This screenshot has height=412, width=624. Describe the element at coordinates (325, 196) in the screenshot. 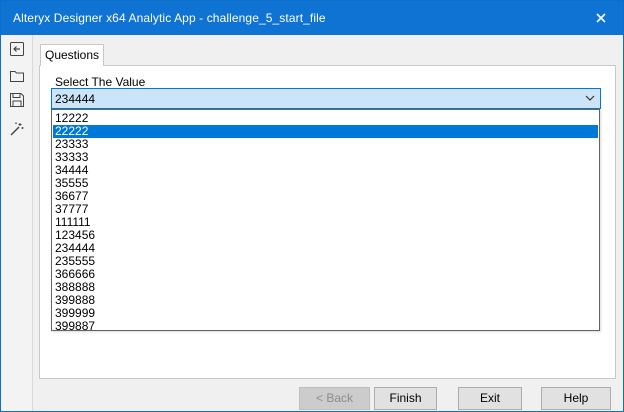

I see `dropdown-option: 36677` at that location.